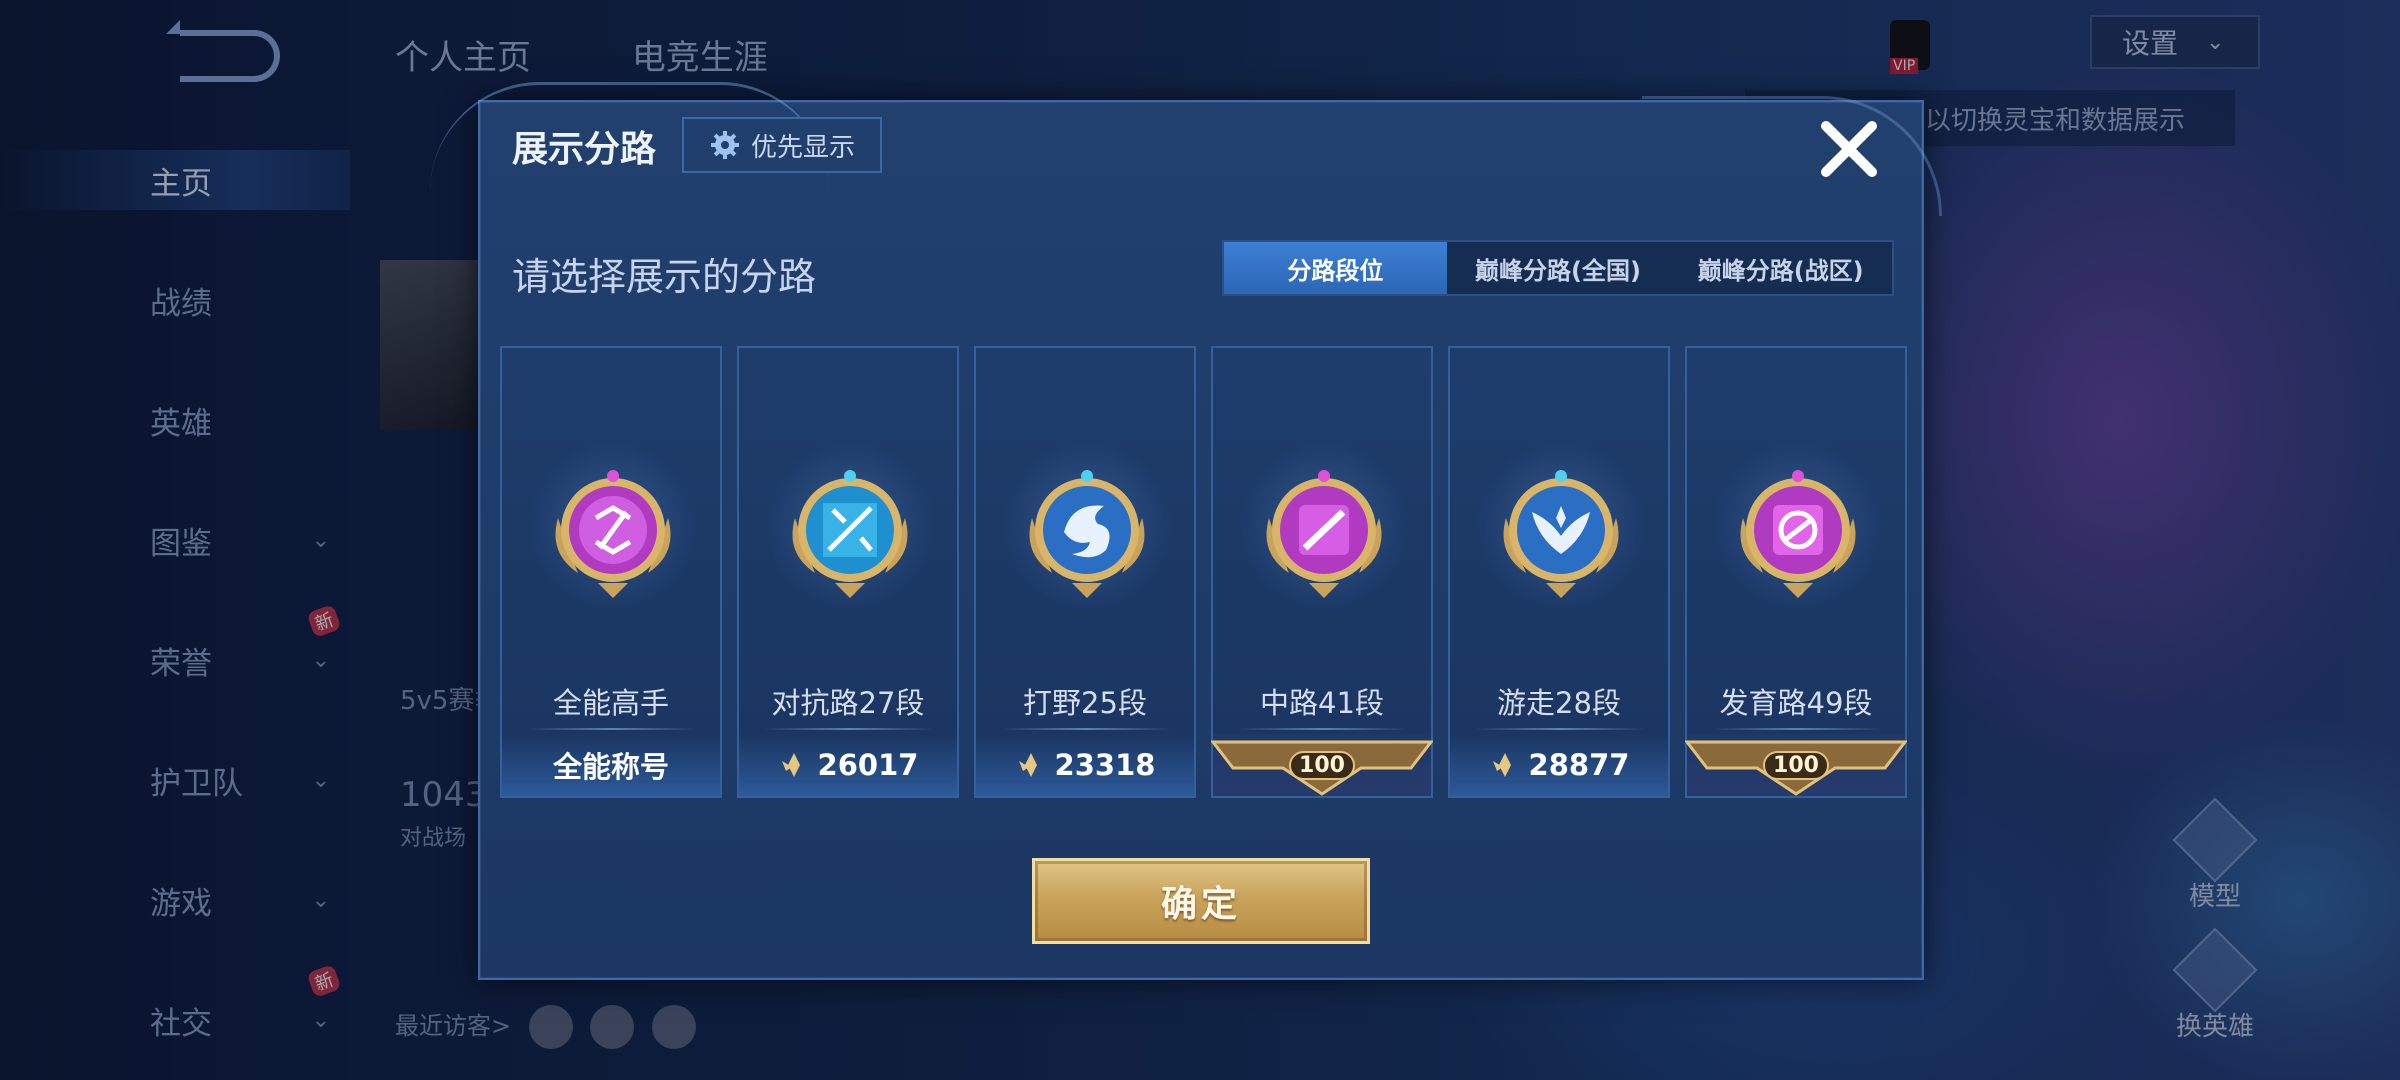 Image resolution: width=2400 pixels, height=1080 pixels. What do you see at coordinates (613, 534) in the screenshot?
I see `all-round-icon` at bounding box center [613, 534].